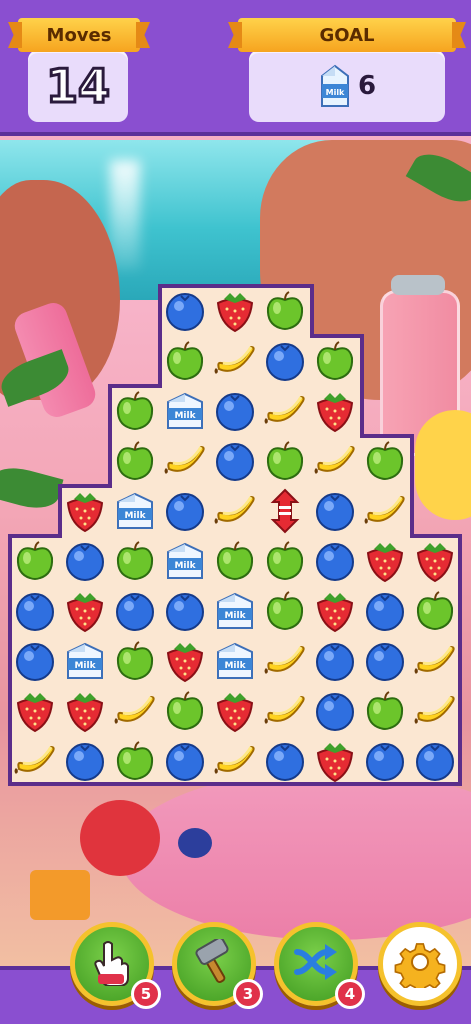  I want to click on svg-text: Milk, so click(185, 566).